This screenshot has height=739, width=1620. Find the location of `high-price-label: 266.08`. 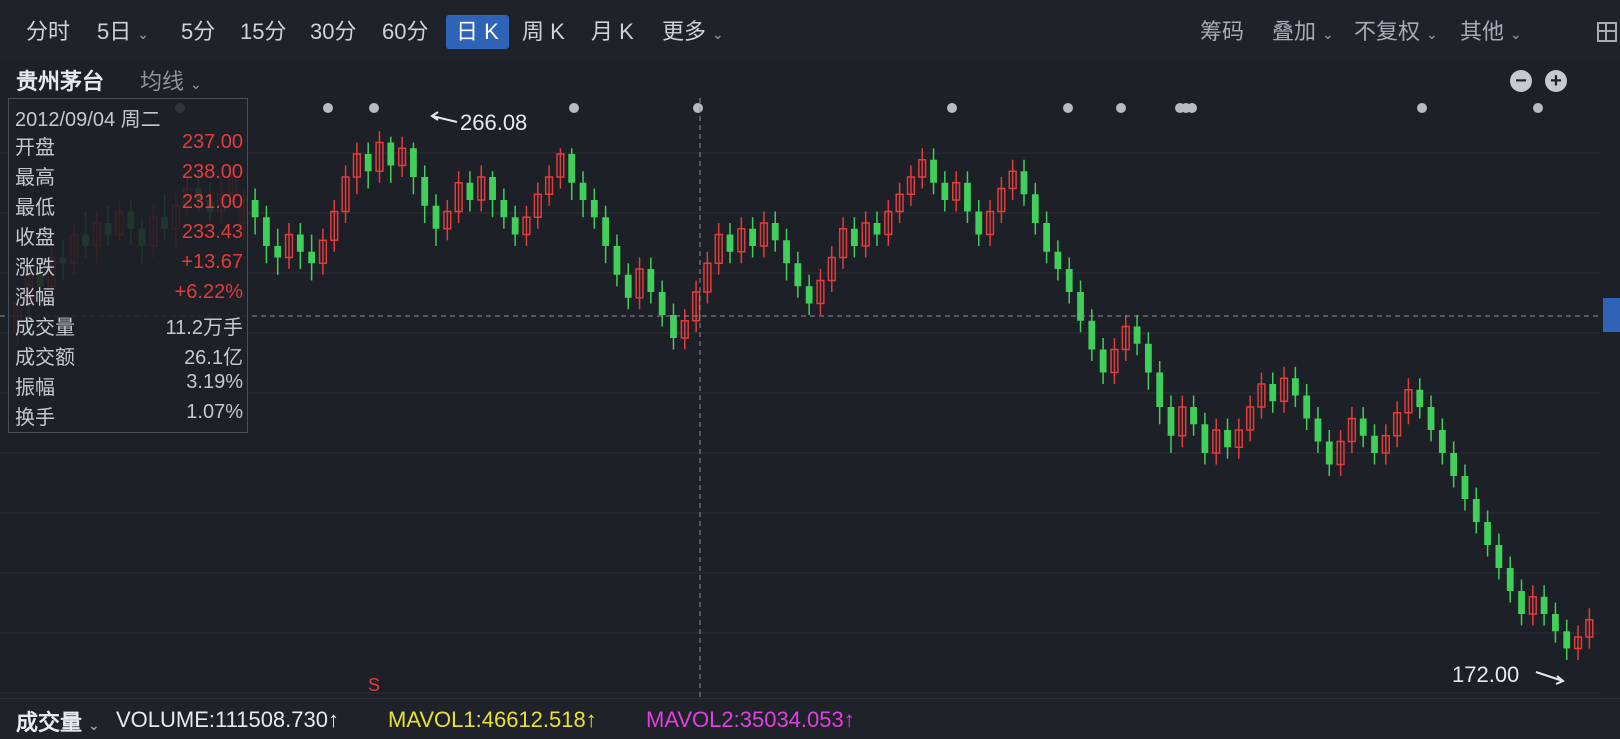

high-price-label: 266.08 is located at coordinates (493, 122).